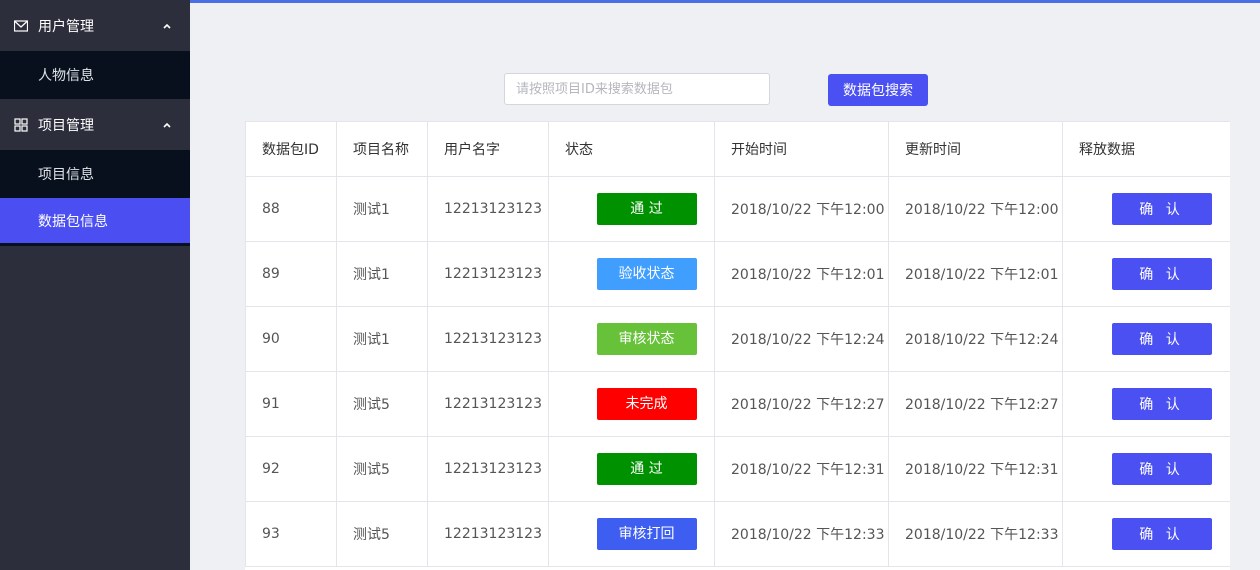 The height and width of the screenshot is (570, 1260). What do you see at coordinates (975, 339) in the screenshot?
I see `cell-update-time: 2018/10/22 下午12:24` at bounding box center [975, 339].